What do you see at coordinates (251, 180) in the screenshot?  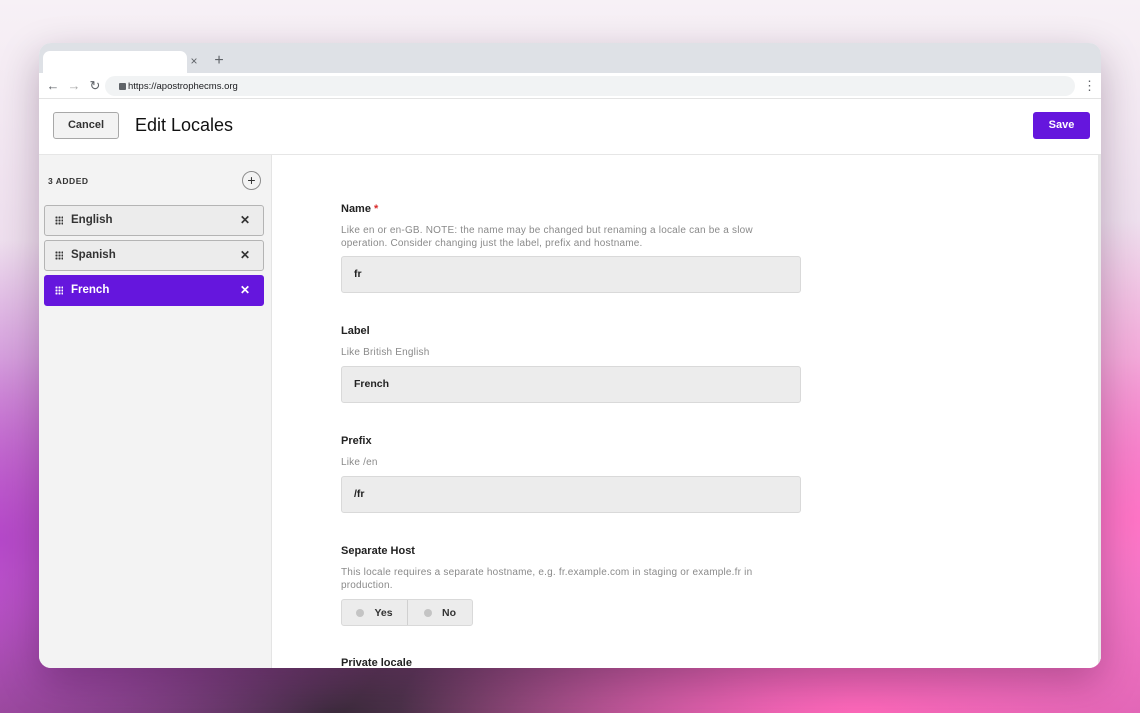 I see `add-locale-button: +` at bounding box center [251, 180].